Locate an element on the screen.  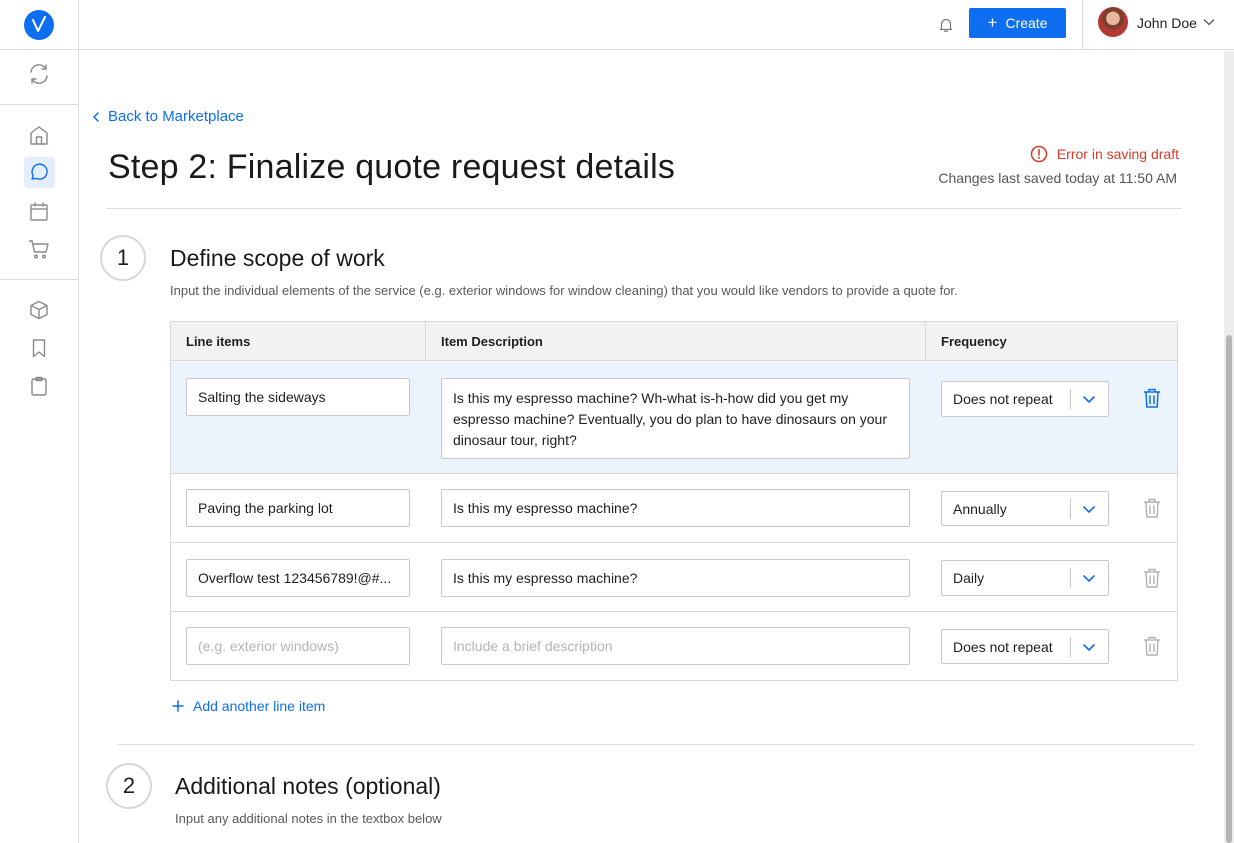
calendar-icon is located at coordinates (39, 210).